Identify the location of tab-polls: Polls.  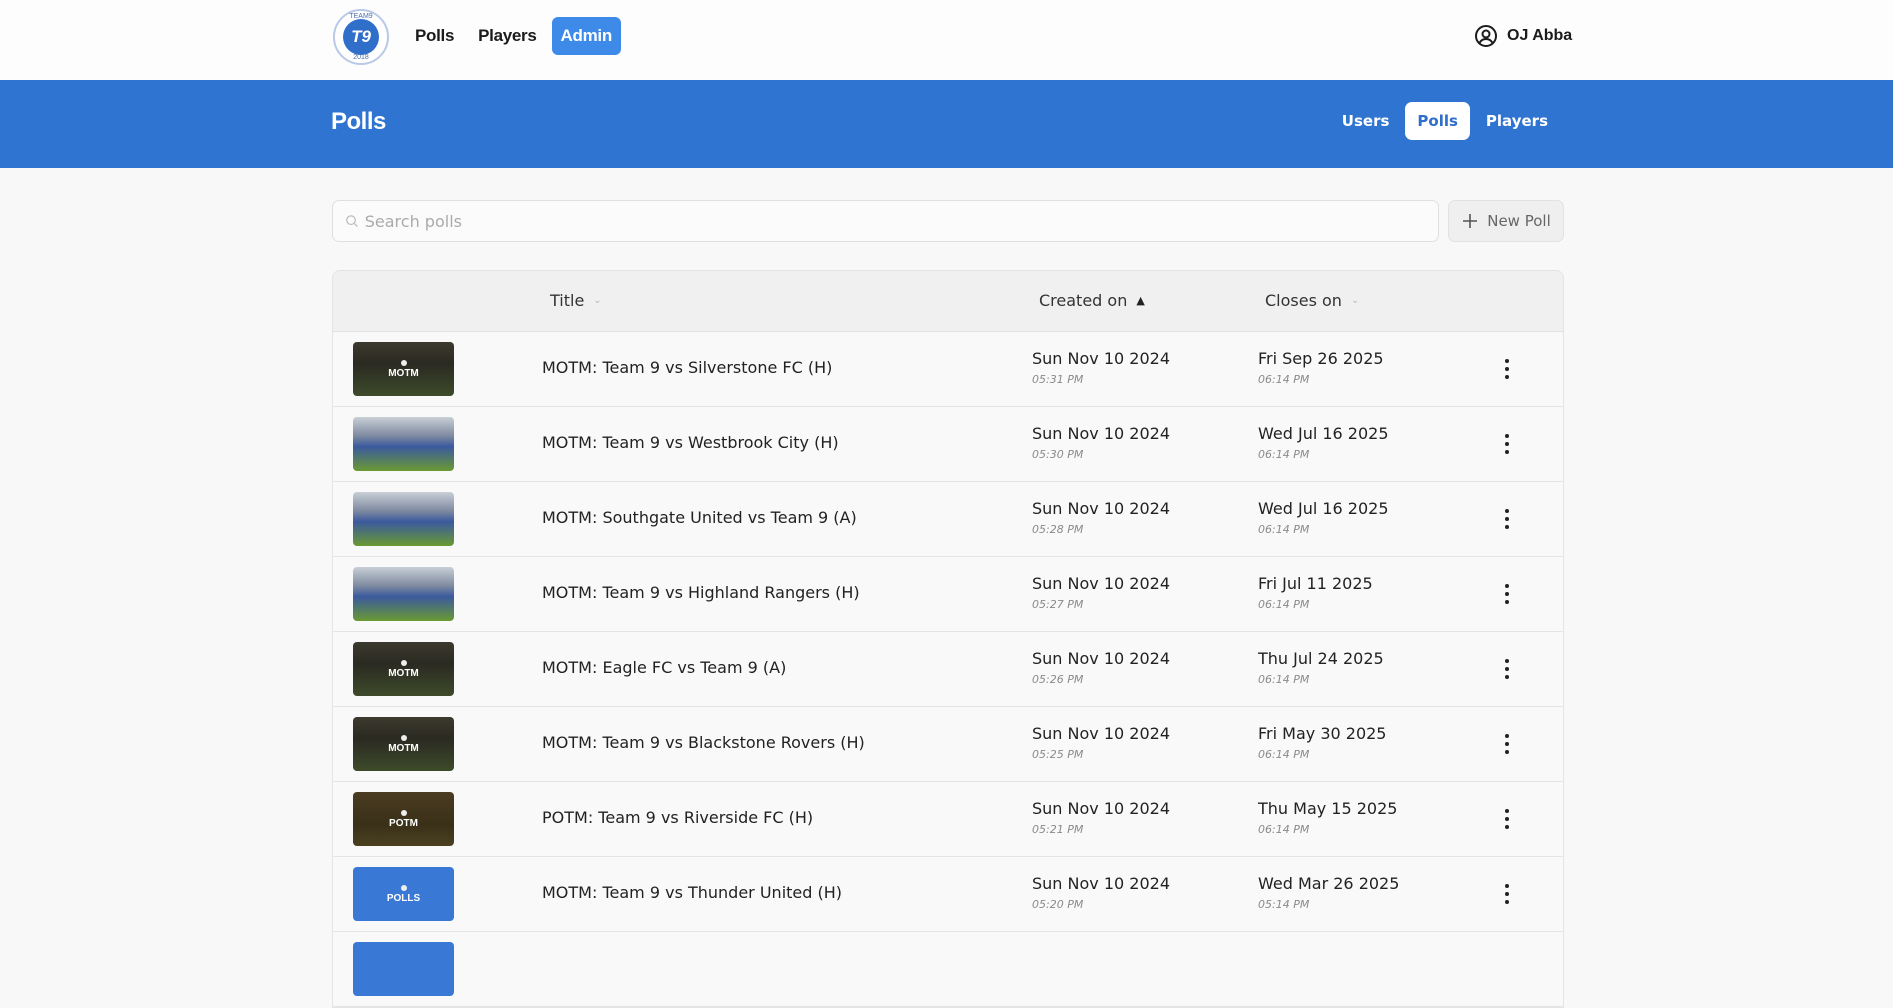
(1437, 121).